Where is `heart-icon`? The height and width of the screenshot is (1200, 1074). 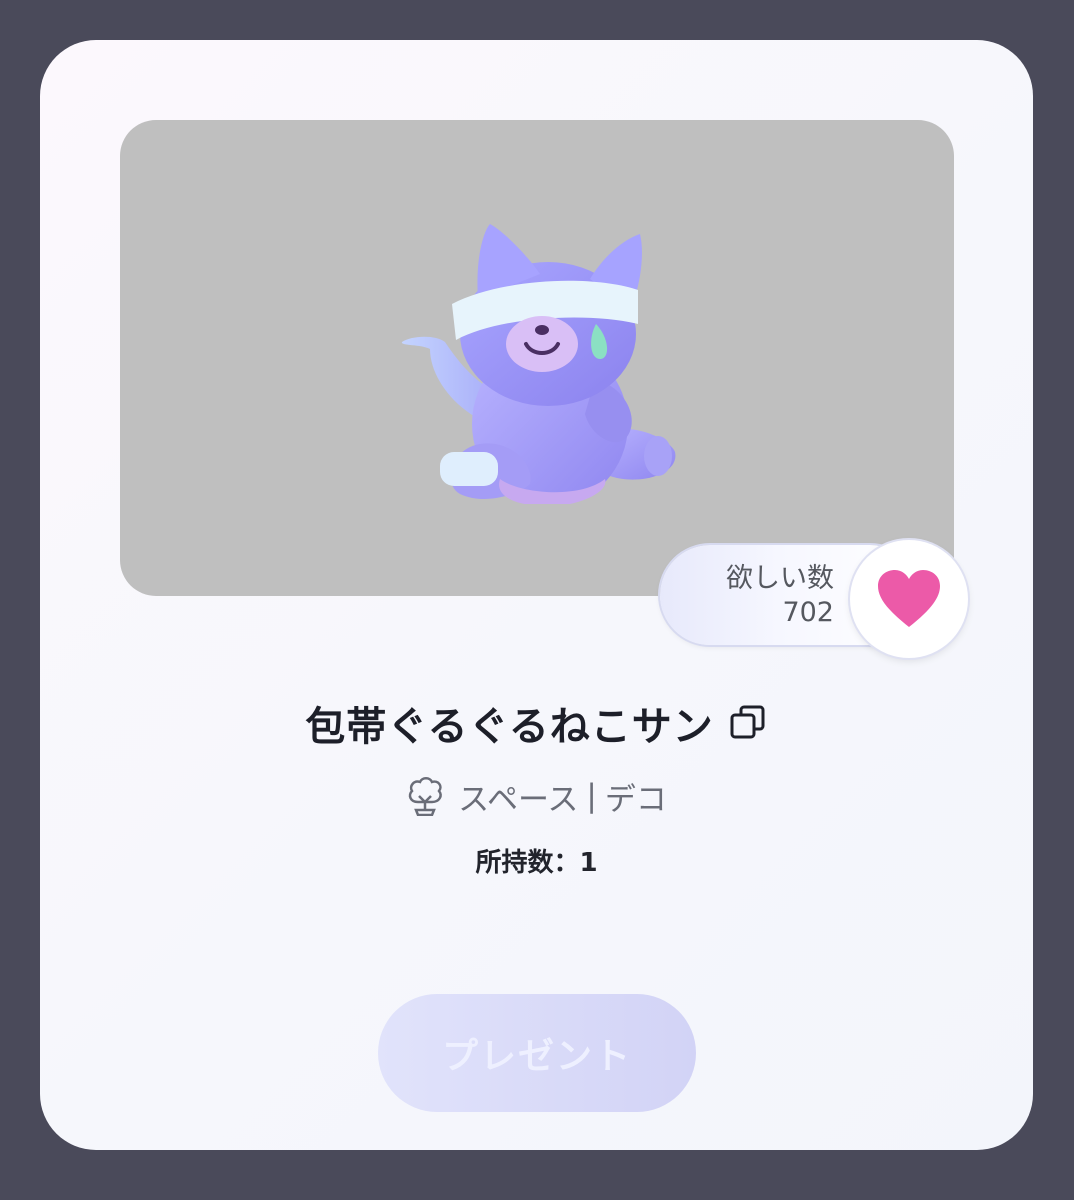 heart-icon is located at coordinates (909, 598).